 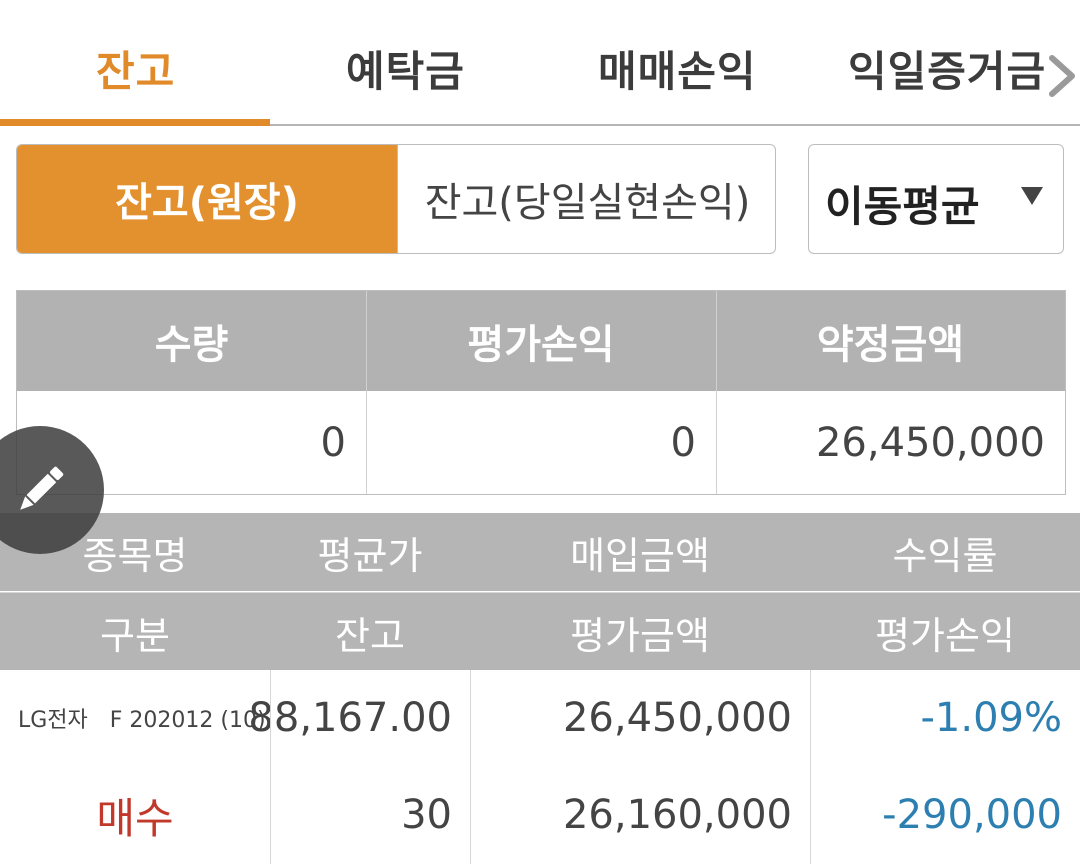 What do you see at coordinates (890, 345) in the screenshot?
I see `summary-header-contract-amount: 약정금액` at bounding box center [890, 345].